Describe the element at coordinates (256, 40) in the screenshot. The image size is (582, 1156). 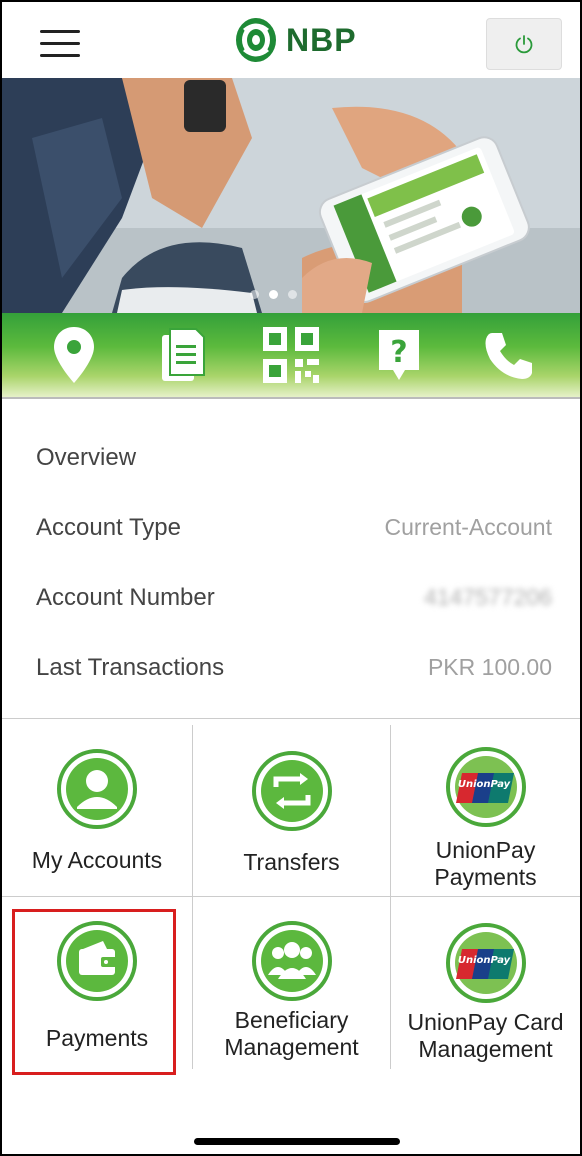
I see `nbp-emblem-icon` at that location.